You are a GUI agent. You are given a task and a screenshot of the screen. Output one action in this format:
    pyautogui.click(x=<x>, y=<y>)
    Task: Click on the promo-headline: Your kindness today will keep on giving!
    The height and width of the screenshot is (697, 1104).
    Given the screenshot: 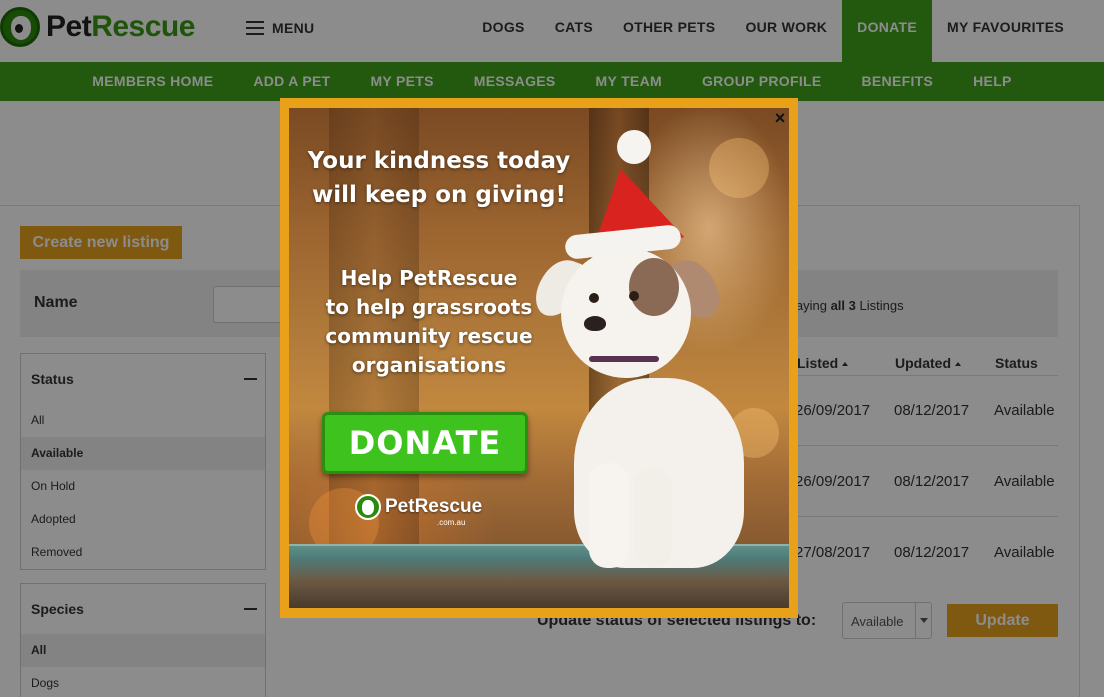 What is the action you would take?
    pyautogui.click(x=439, y=178)
    